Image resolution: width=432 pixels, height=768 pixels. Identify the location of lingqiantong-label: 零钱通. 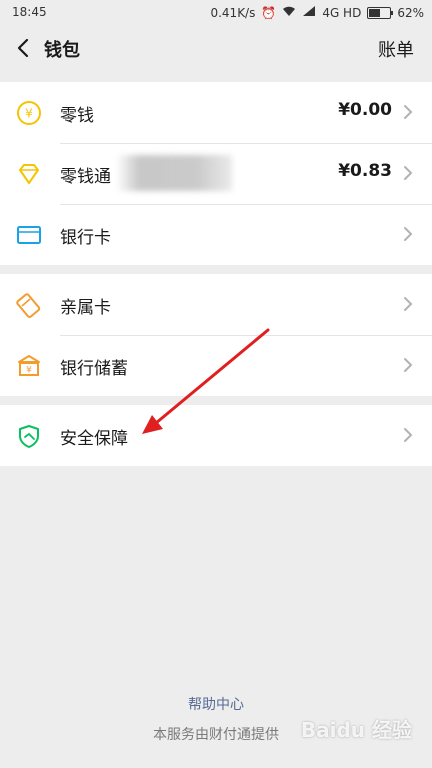
(85, 177).